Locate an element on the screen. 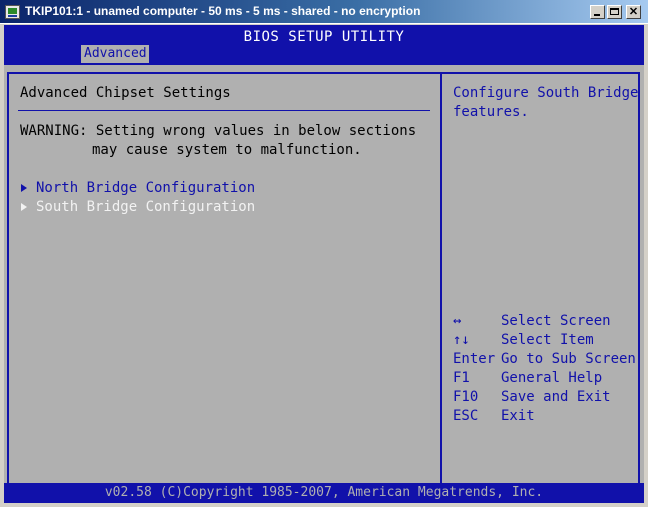  maximize-button is located at coordinates (614, 12).